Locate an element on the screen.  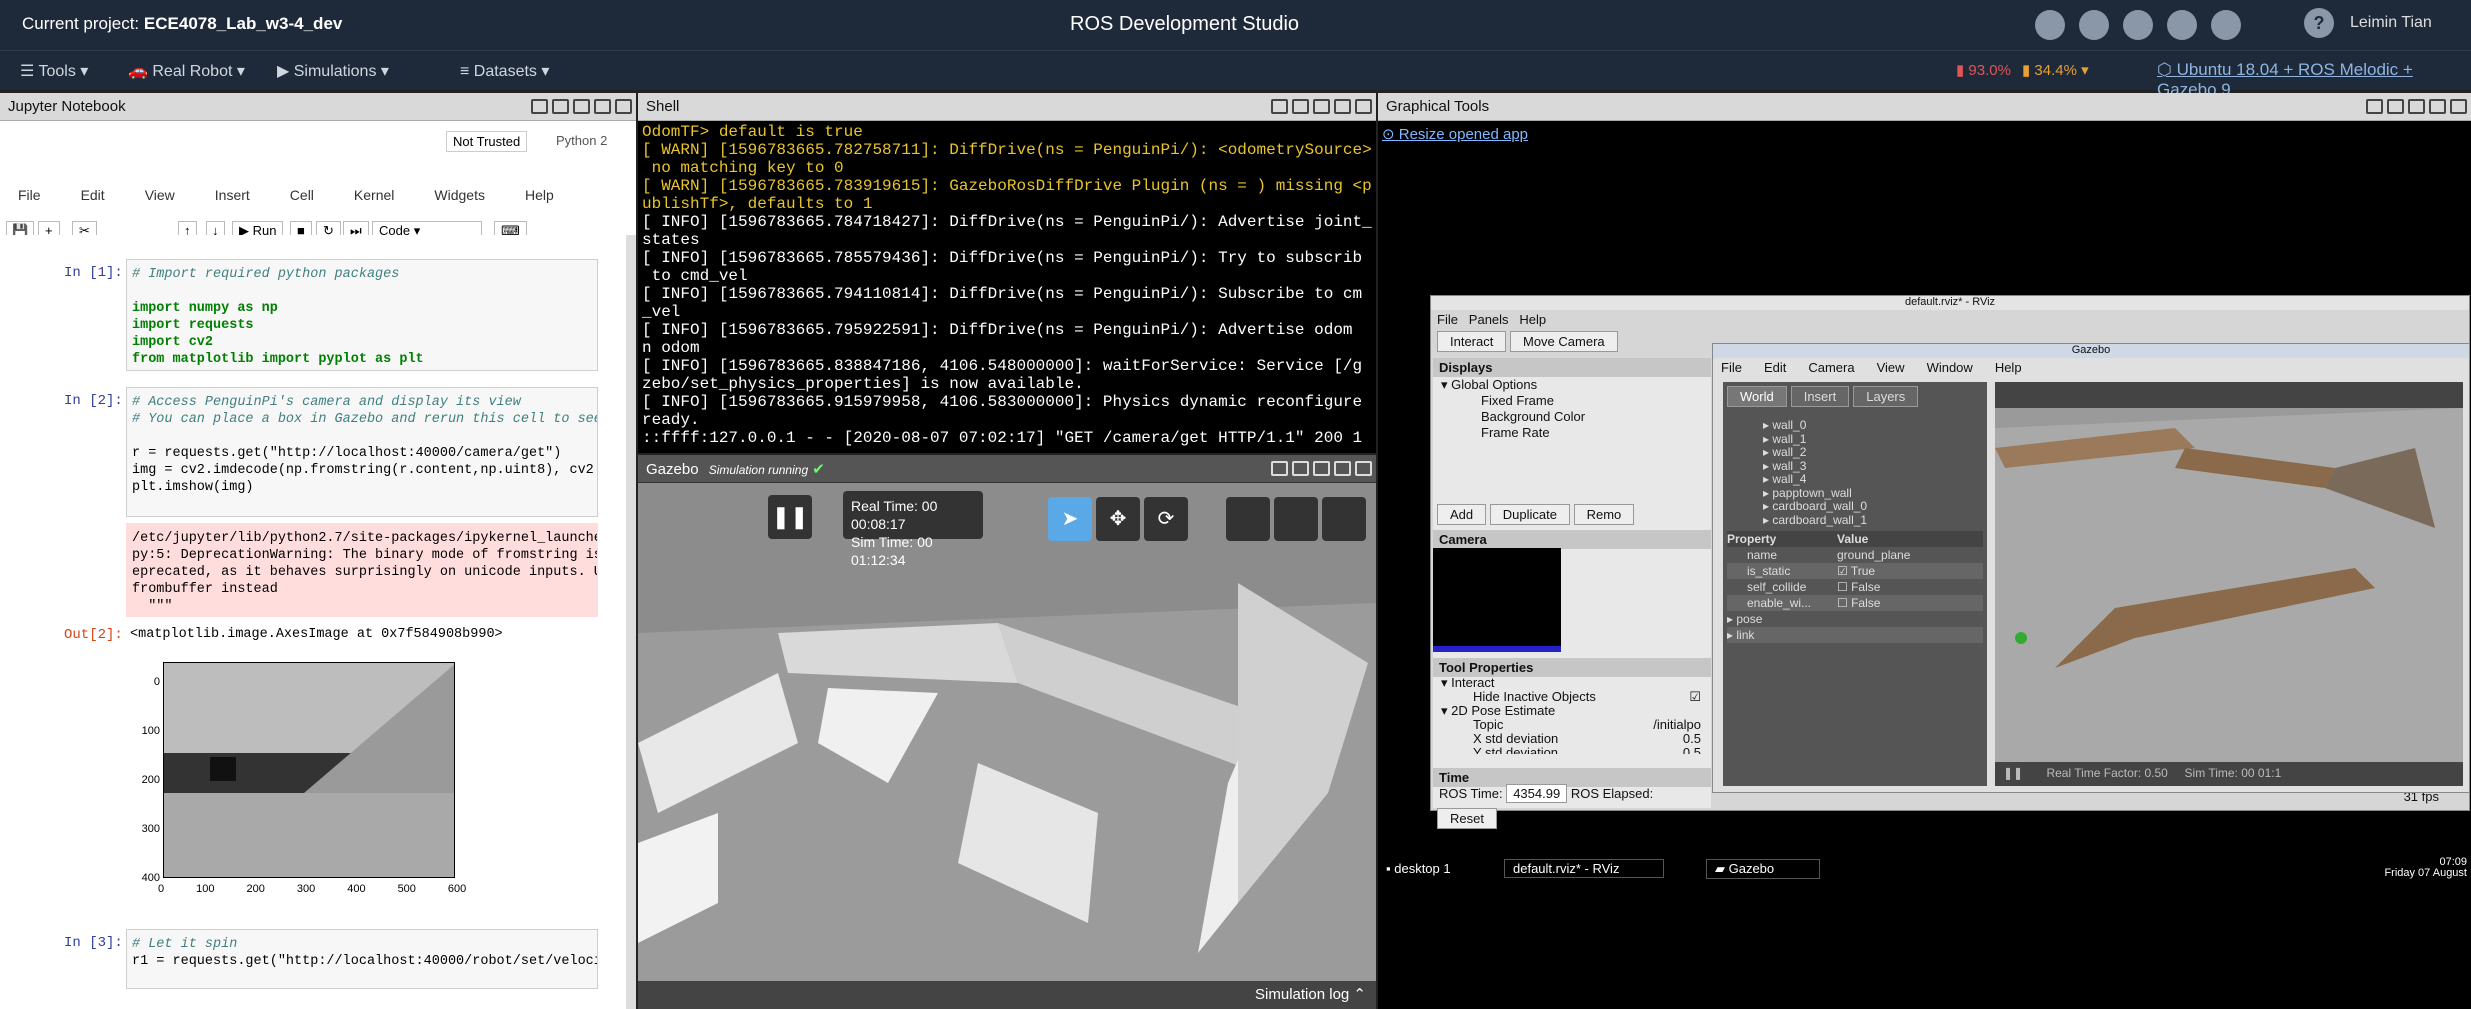
duplicate-button: Duplicate is located at coordinates (1529, 514).